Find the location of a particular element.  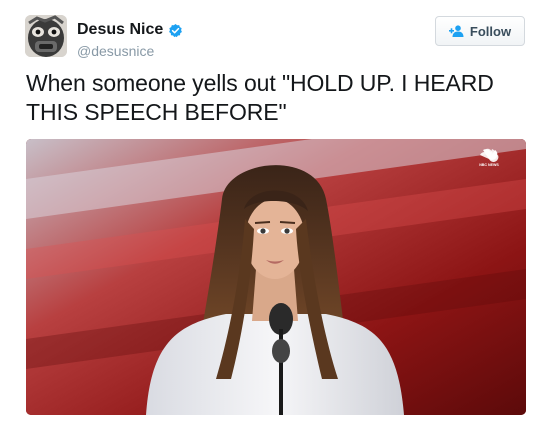

masked-face-avatar-icon is located at coordinates (46, 36).